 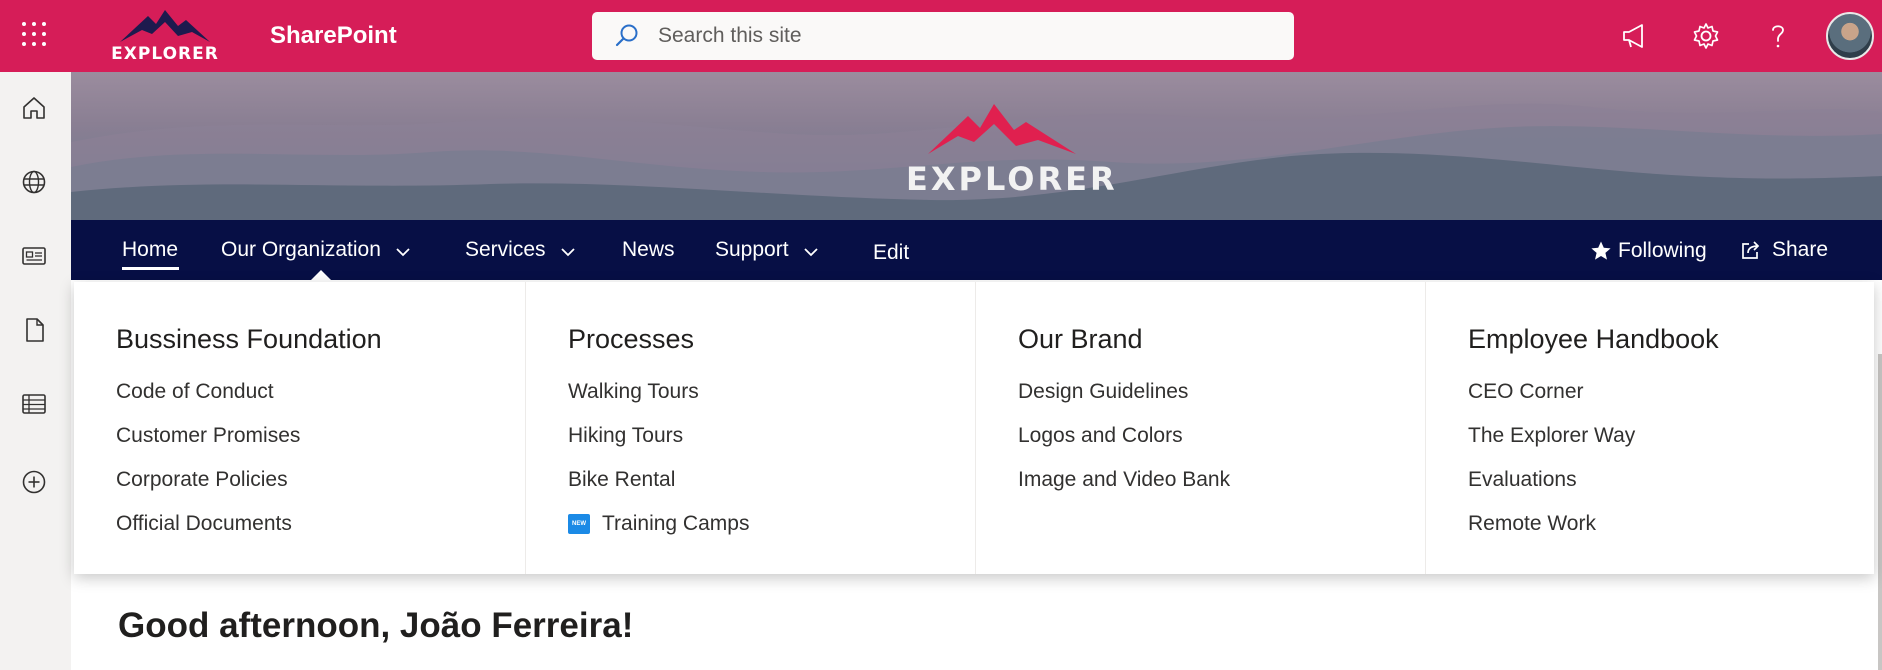 I want to click on megamenu-link: Logos and Colors, so click(x=1100, y=436).